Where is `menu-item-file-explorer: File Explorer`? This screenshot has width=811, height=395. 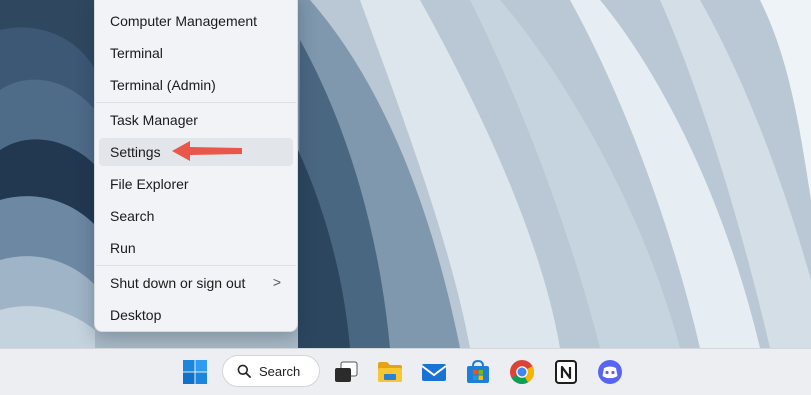
menu-item-file-explorer: File Explorer is located at coordinates (196, 184).